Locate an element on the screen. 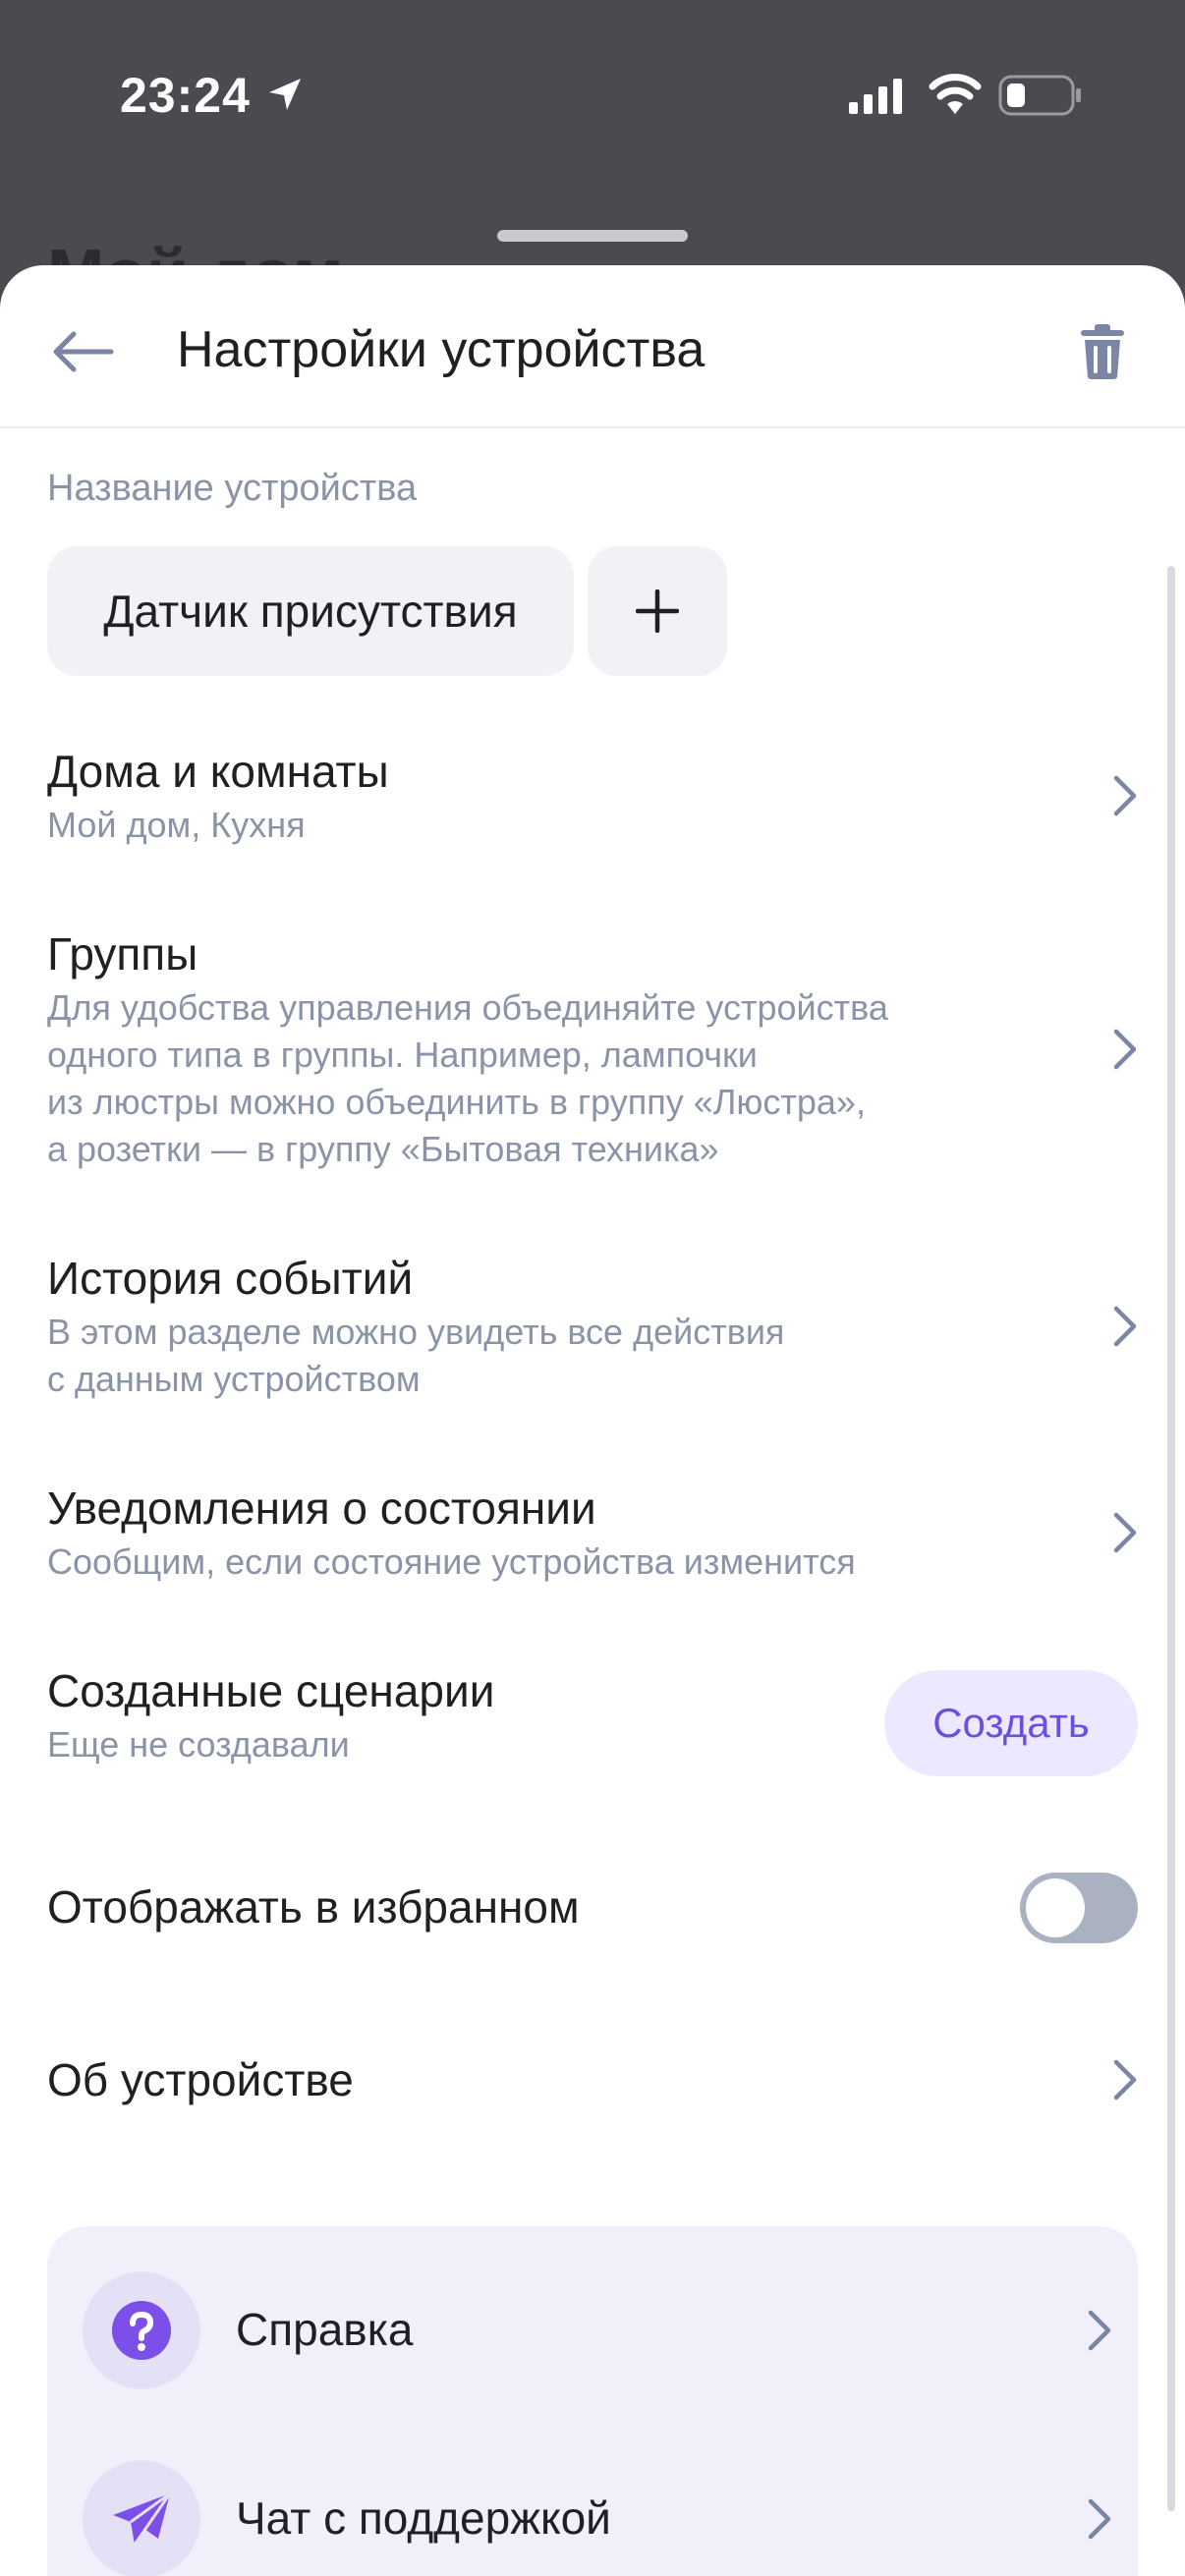 The image size is (1185, 2576). row-title: Отображать в избранном is located at coordinates (314, 1906).